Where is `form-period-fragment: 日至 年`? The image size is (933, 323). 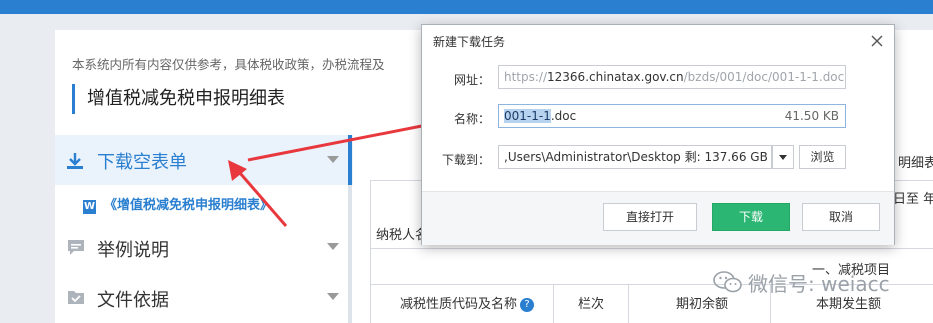
form-period-fragment: 日至 年 is located at coordinates (913, 199).